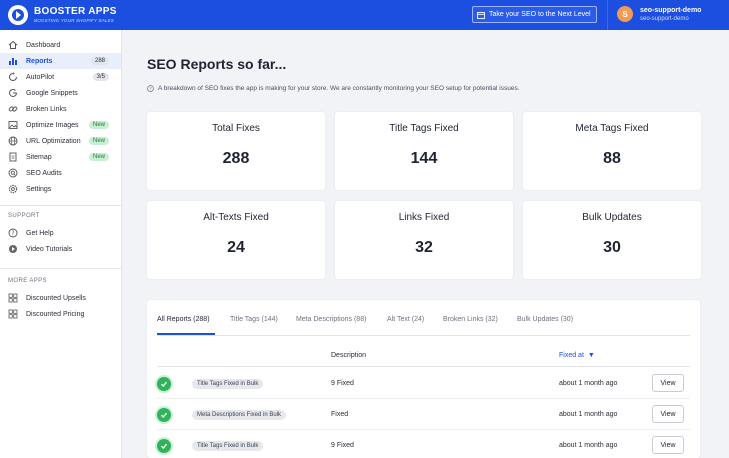 The width and height of the screenshot is (729, 458). I want to click on row-description: 9 Fixed, so click(342, 445).